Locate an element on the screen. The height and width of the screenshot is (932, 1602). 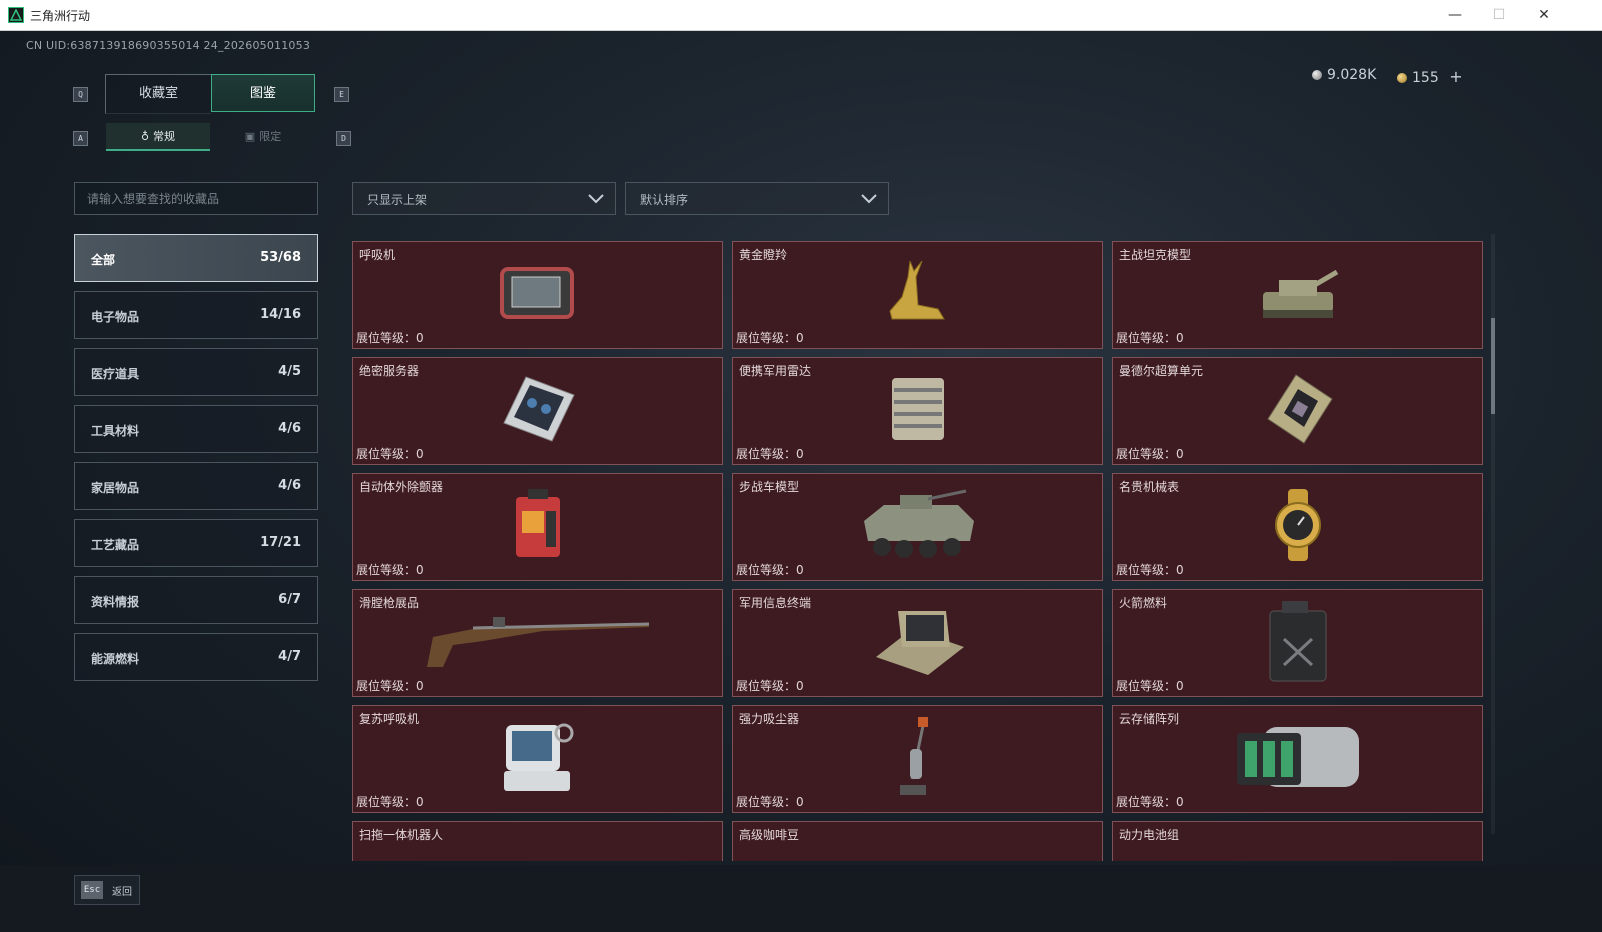
add-currency-button: + is located at coordinates (1455, 76).